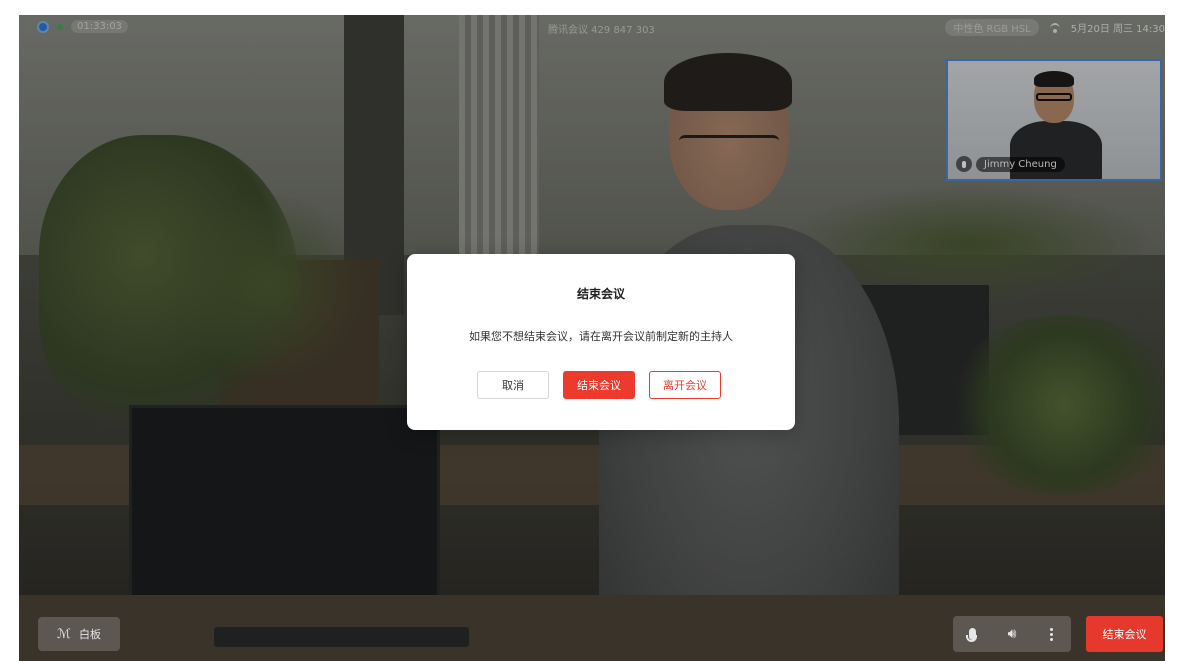  I want to click on whiteboard-button: ℳ 白板, so click(79, 634).